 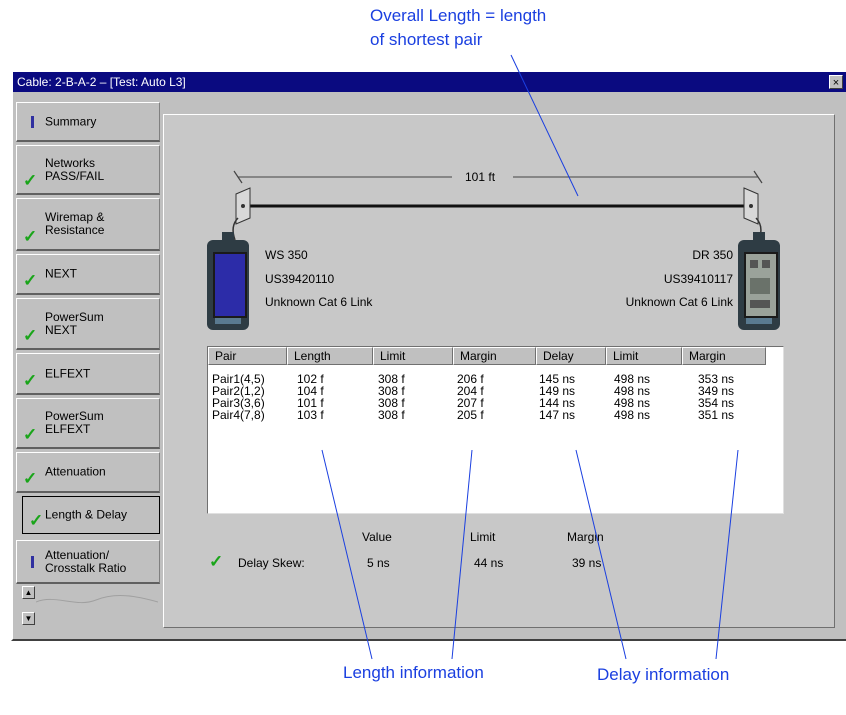 I want to click on tab-attenuation-crosstalk-ratio: Attenuation/ Crosstalk Ratio, so click(x=88, y=562).